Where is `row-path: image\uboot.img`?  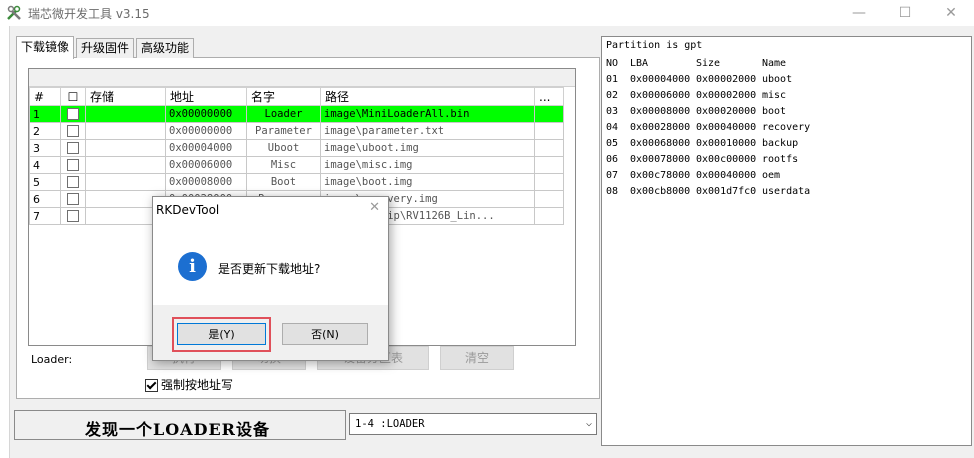 row-path: image\uboot.img is located at coordinates (427, 148).